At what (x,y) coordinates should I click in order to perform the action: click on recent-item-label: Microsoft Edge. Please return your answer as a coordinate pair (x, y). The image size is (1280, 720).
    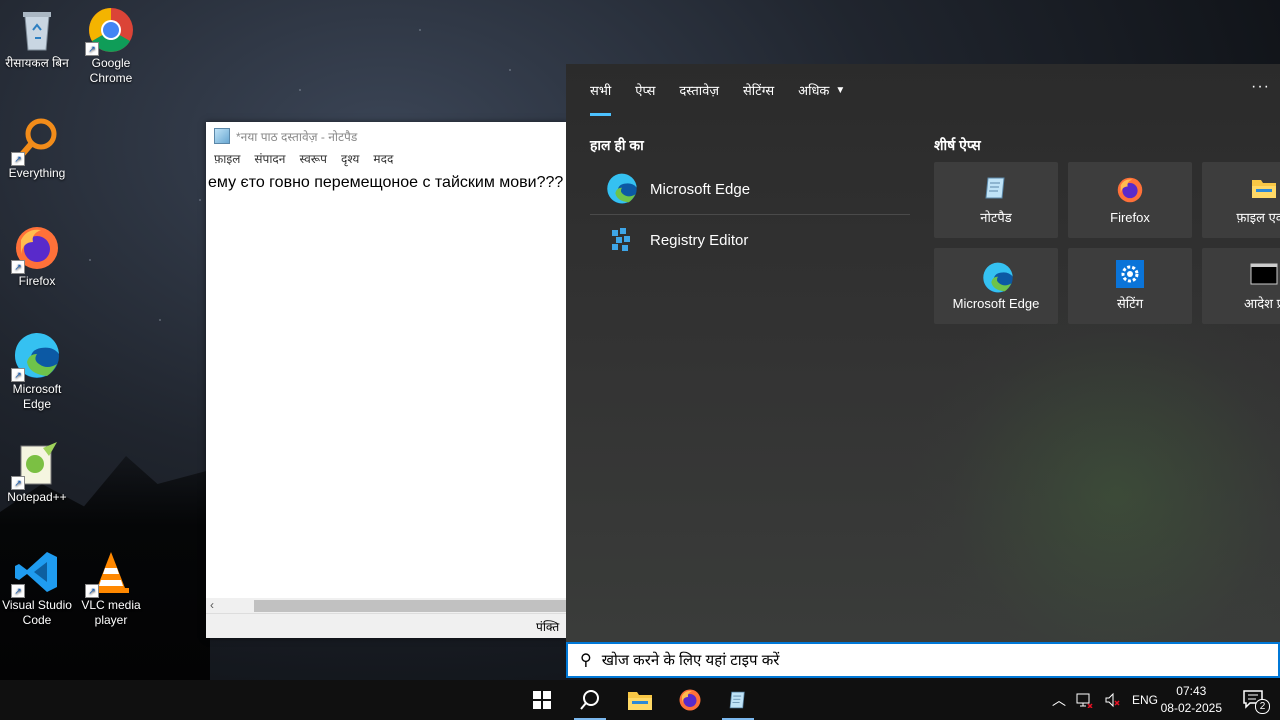
    Looking at the image, I should click on (700, 189).